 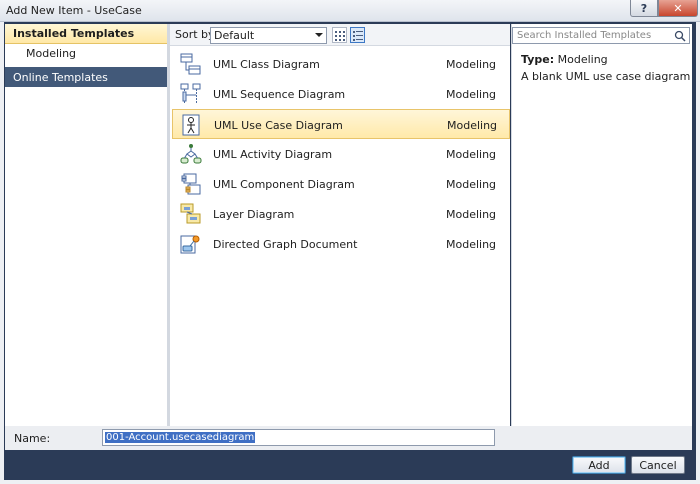 I want to click on template-row-uml-component-diagram: UML Component Diagram Modeling, so click(x=341, y=184).